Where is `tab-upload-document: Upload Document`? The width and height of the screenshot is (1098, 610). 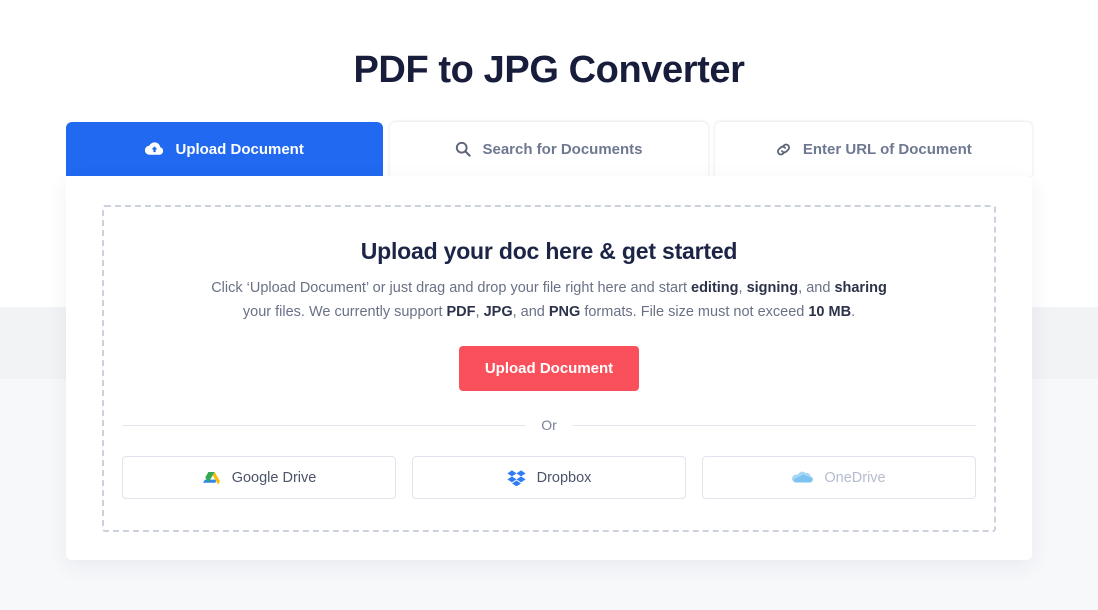 tab-upload-document: Upload Document is located at coordinates (225, 149).